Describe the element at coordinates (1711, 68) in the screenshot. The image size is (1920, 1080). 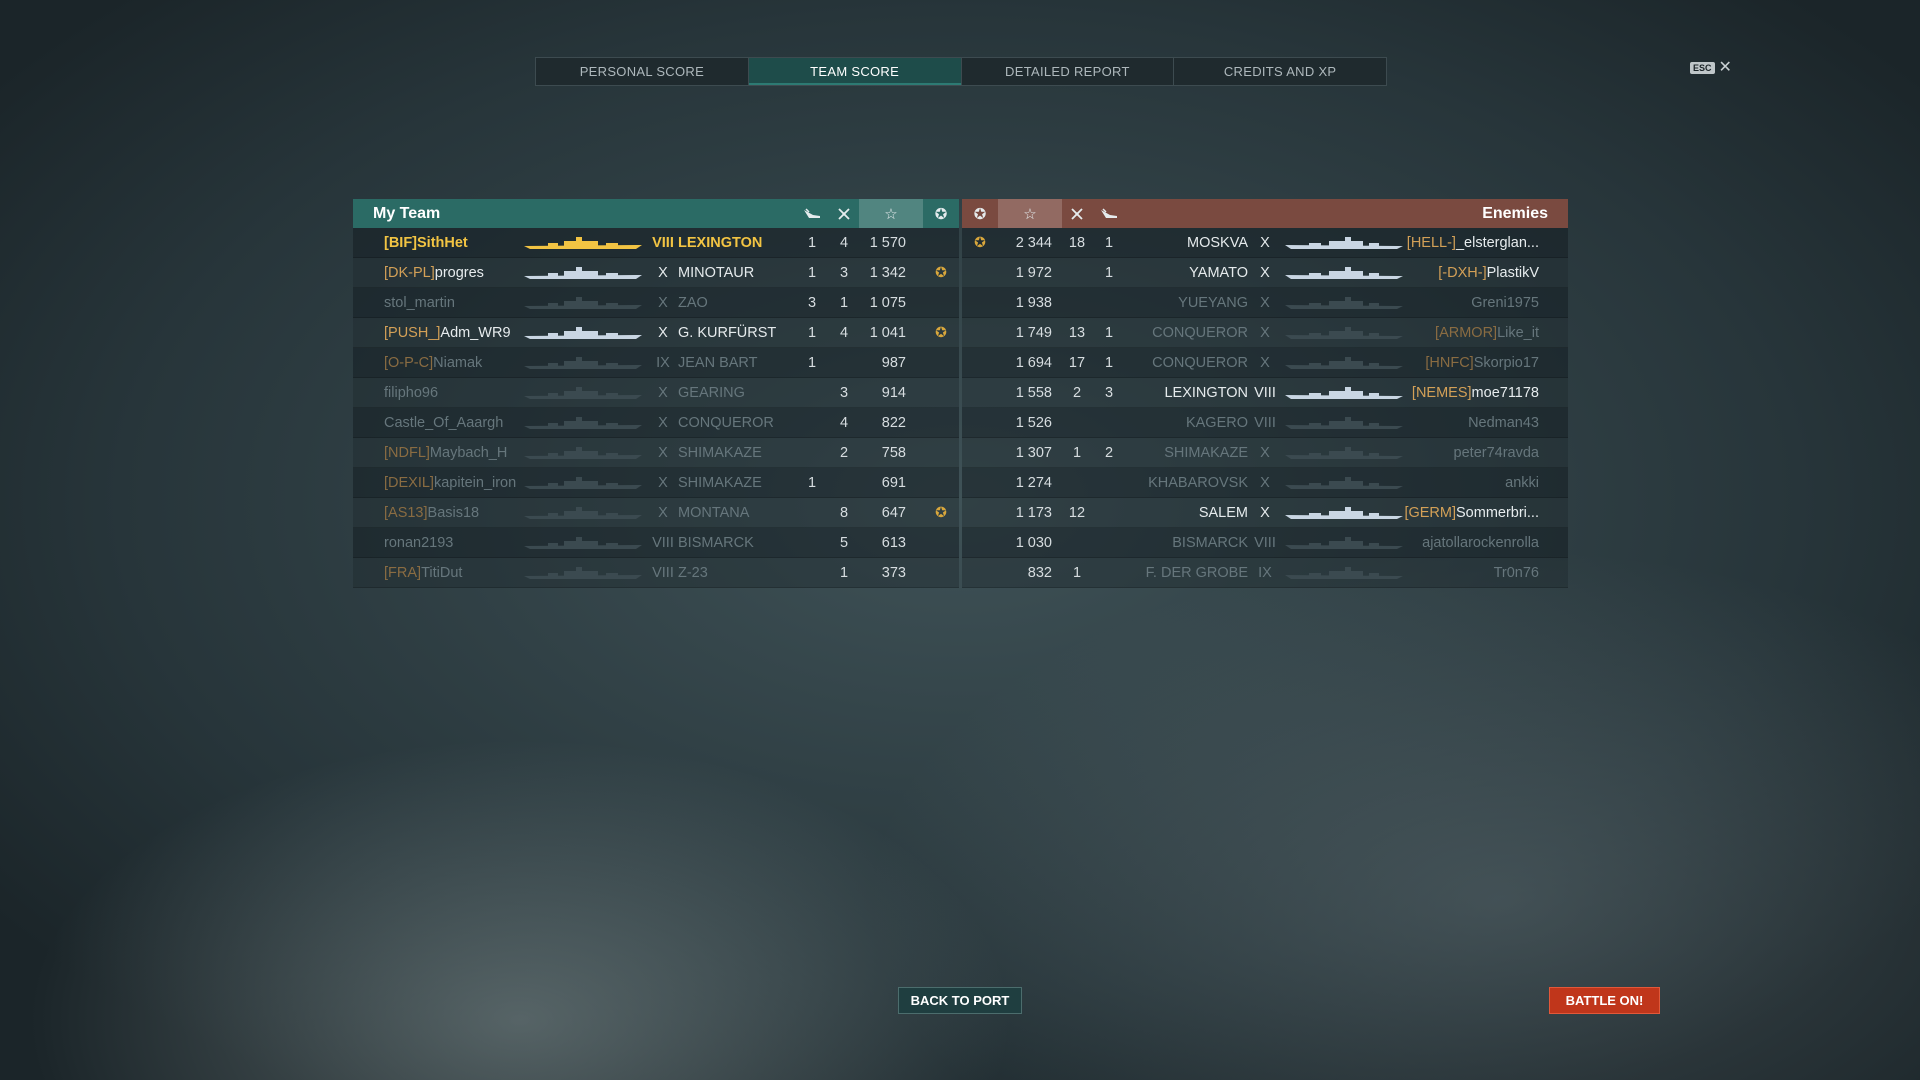
I see `close-button: ESC ✕` at that location.